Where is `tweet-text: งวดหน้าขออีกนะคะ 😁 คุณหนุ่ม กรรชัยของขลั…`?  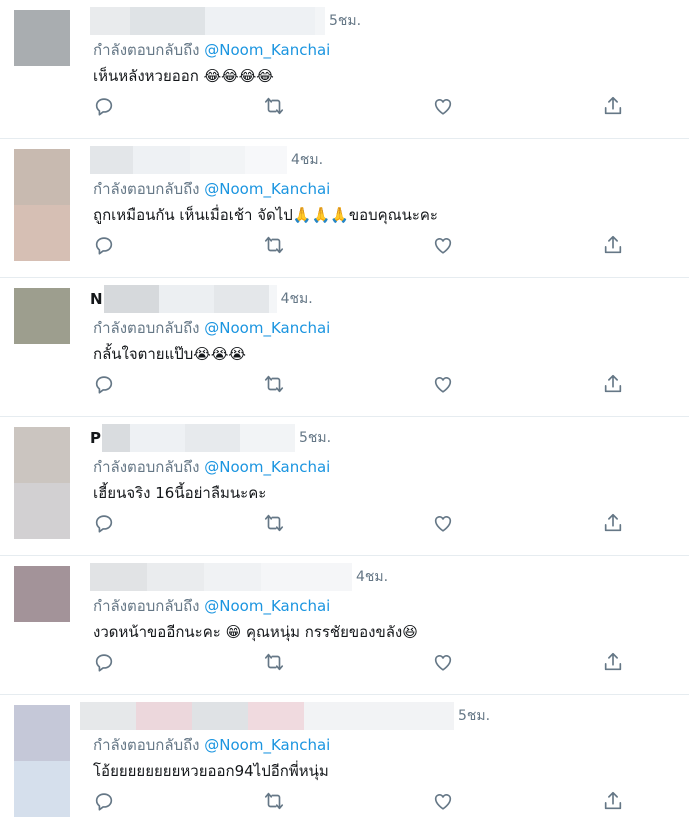 tweet-text: งวดหน้าขออีกนะคะ 😁 คุณหนุ่ม กรรชัยของขลั… is located at coordinates (255, 632).